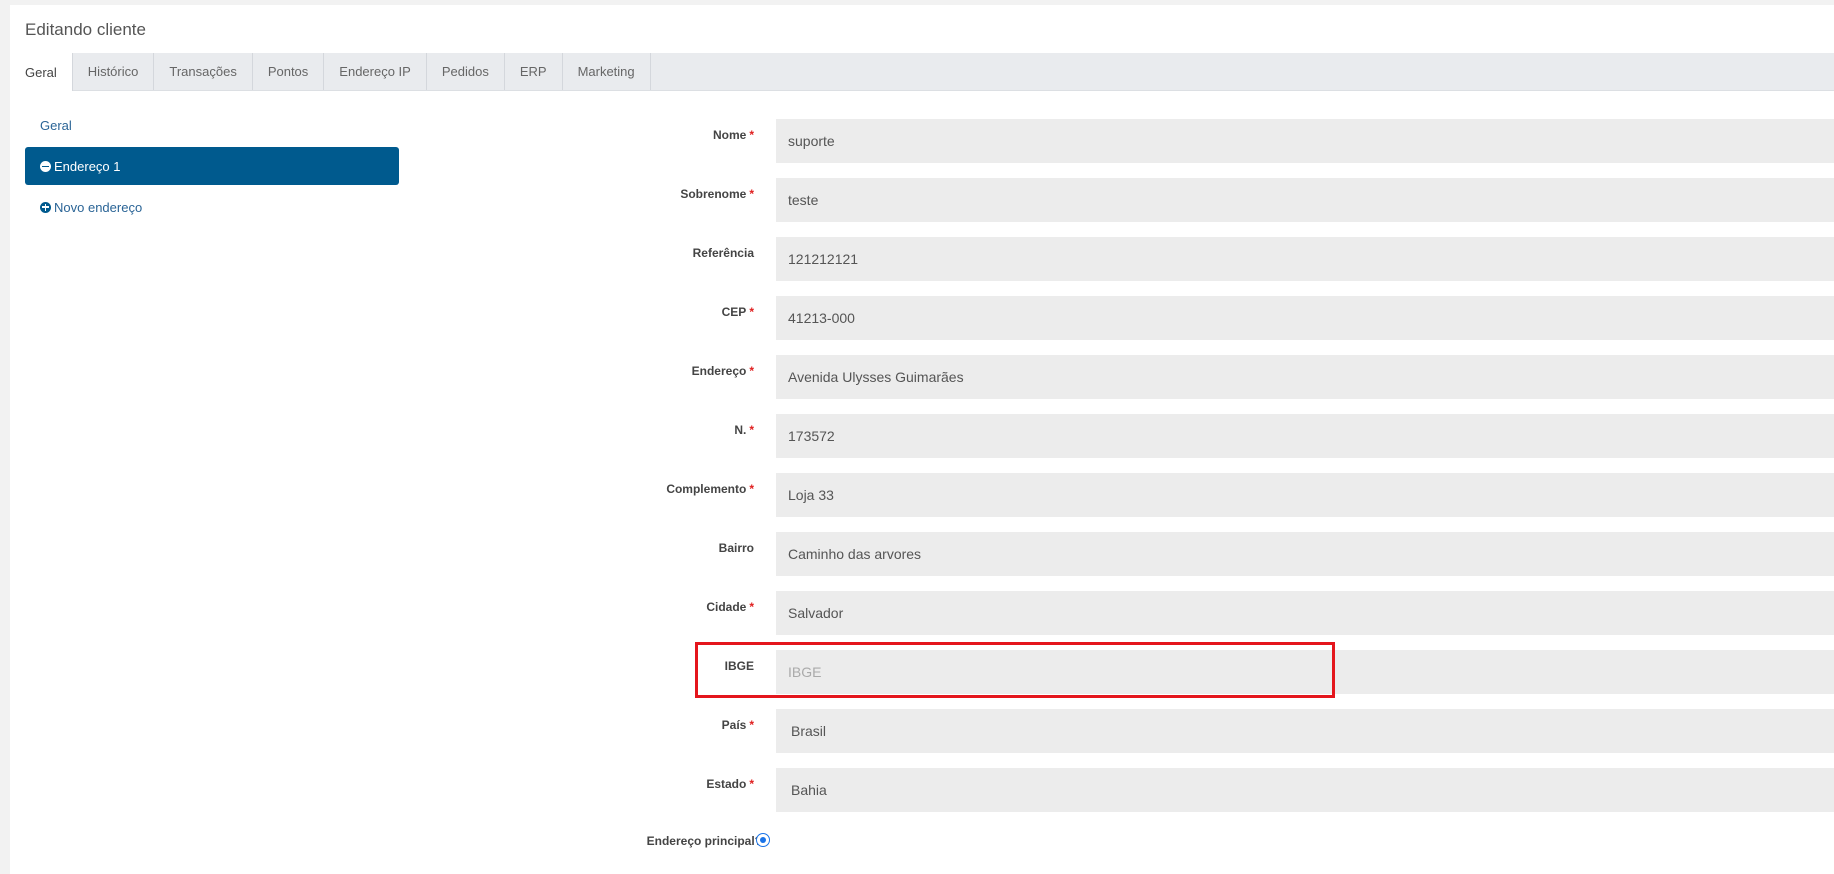 This screenshot has height=874, width=1834. Describe the element at coordinates (1305, 495) in the screenshot. I see `complemento-input` at that location.